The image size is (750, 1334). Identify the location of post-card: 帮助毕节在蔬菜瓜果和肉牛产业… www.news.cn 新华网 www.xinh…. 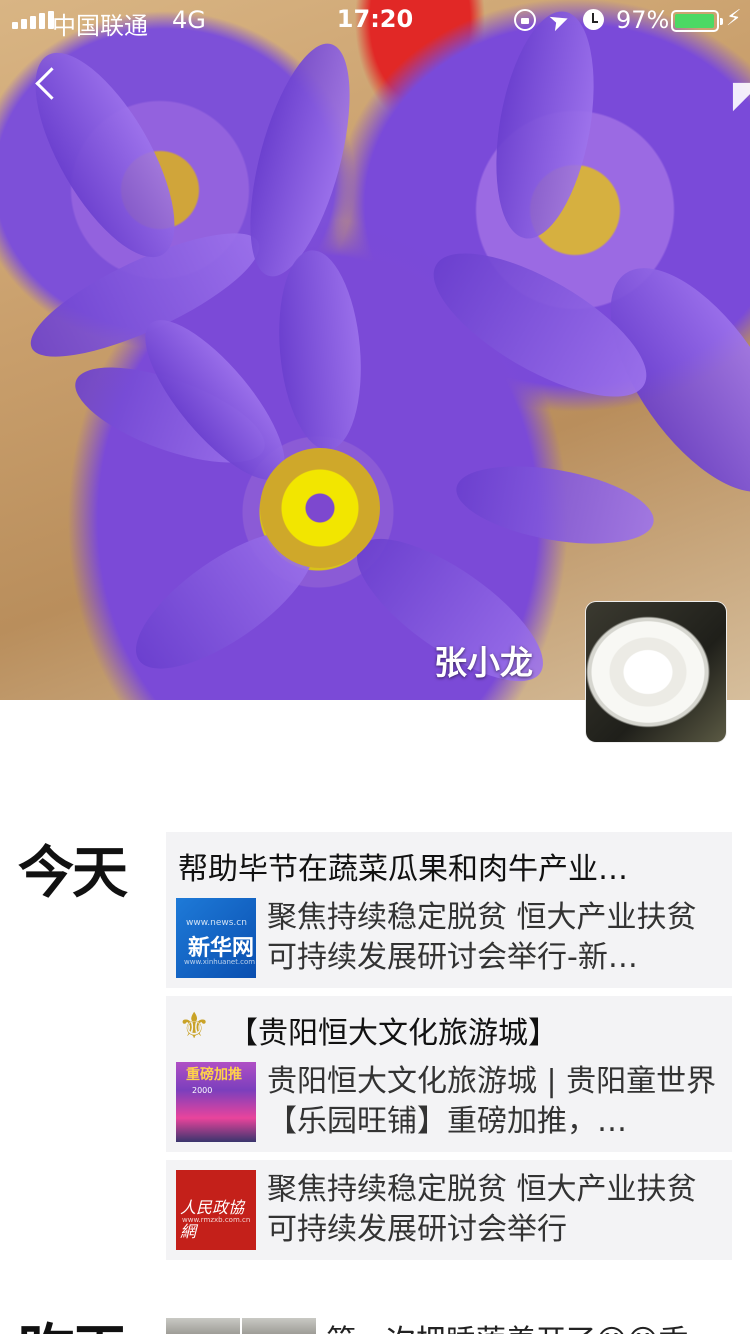
(449, 910).